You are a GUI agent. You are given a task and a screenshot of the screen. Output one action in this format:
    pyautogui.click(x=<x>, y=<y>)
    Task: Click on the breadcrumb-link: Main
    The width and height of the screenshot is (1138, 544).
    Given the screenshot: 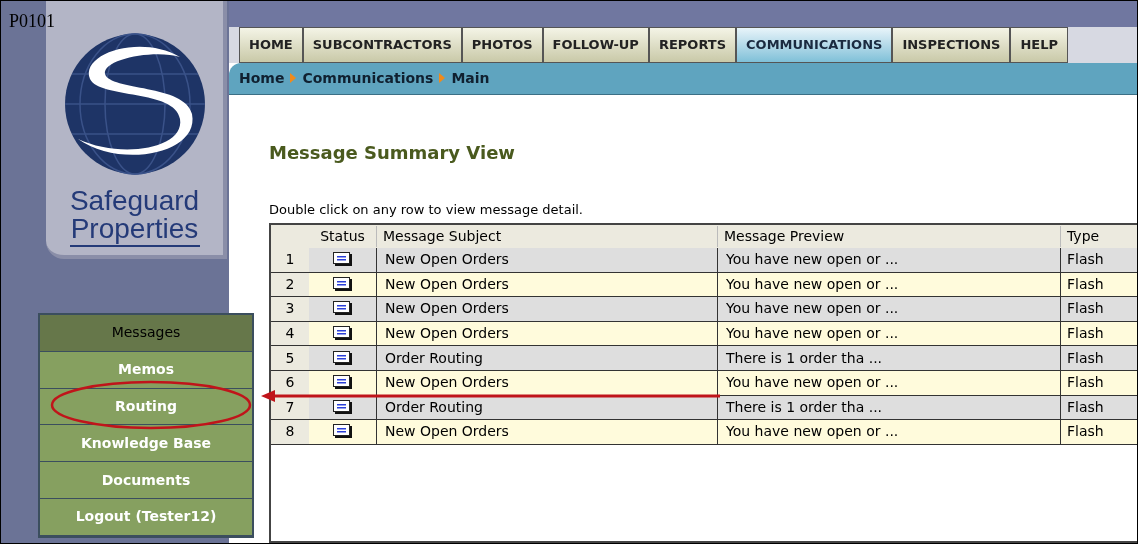 What is the action you would take?
    pyautogui.click(x=470, y=78)
    